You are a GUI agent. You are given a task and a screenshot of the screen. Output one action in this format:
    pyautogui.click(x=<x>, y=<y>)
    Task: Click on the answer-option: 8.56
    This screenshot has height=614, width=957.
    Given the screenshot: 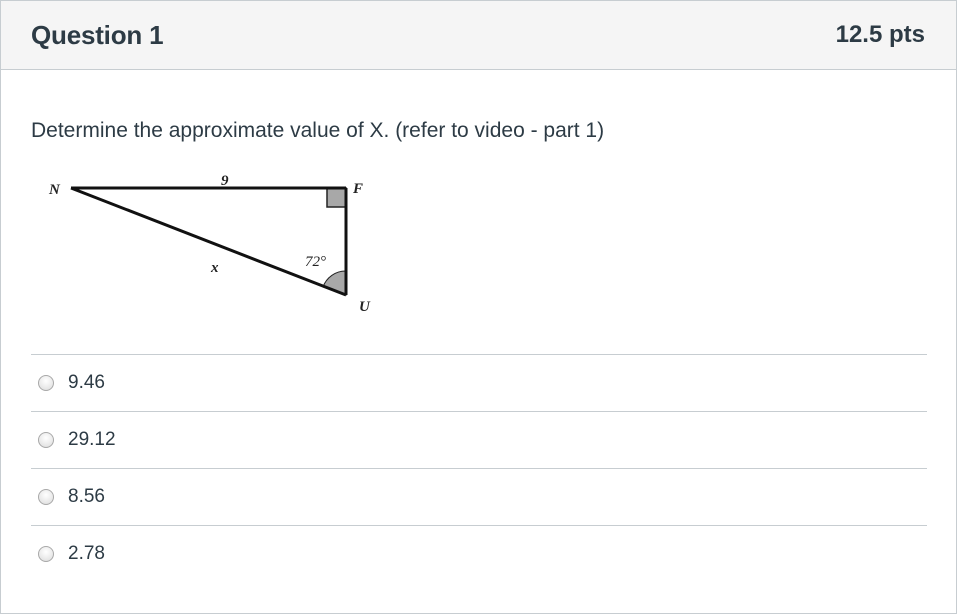 What is the action you would take?
    pyautogui.click(x=479, y=496)
    